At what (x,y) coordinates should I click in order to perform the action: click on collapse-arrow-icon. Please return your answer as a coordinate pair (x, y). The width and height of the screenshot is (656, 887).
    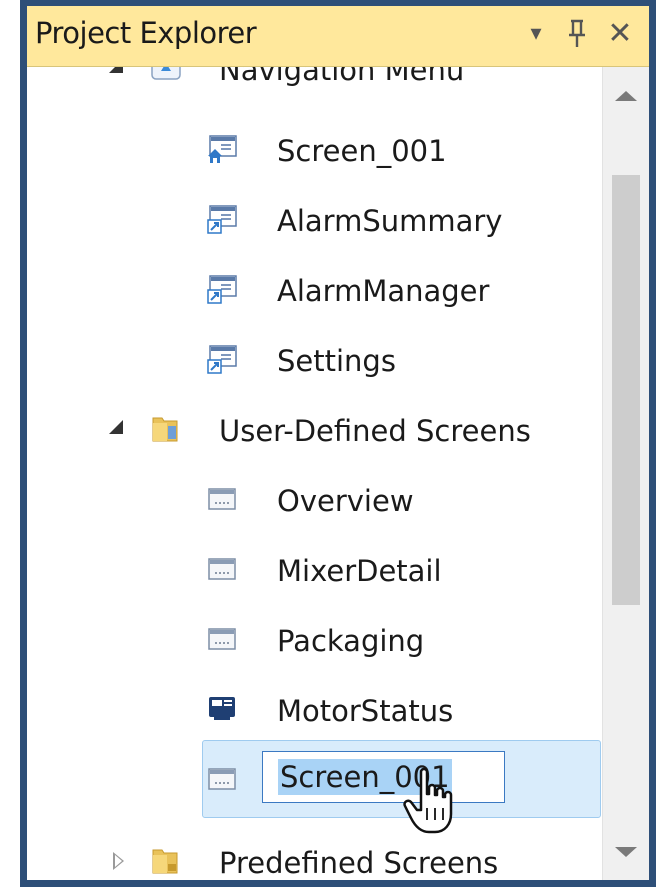
    Looking at the image, I should click on (118, 861).